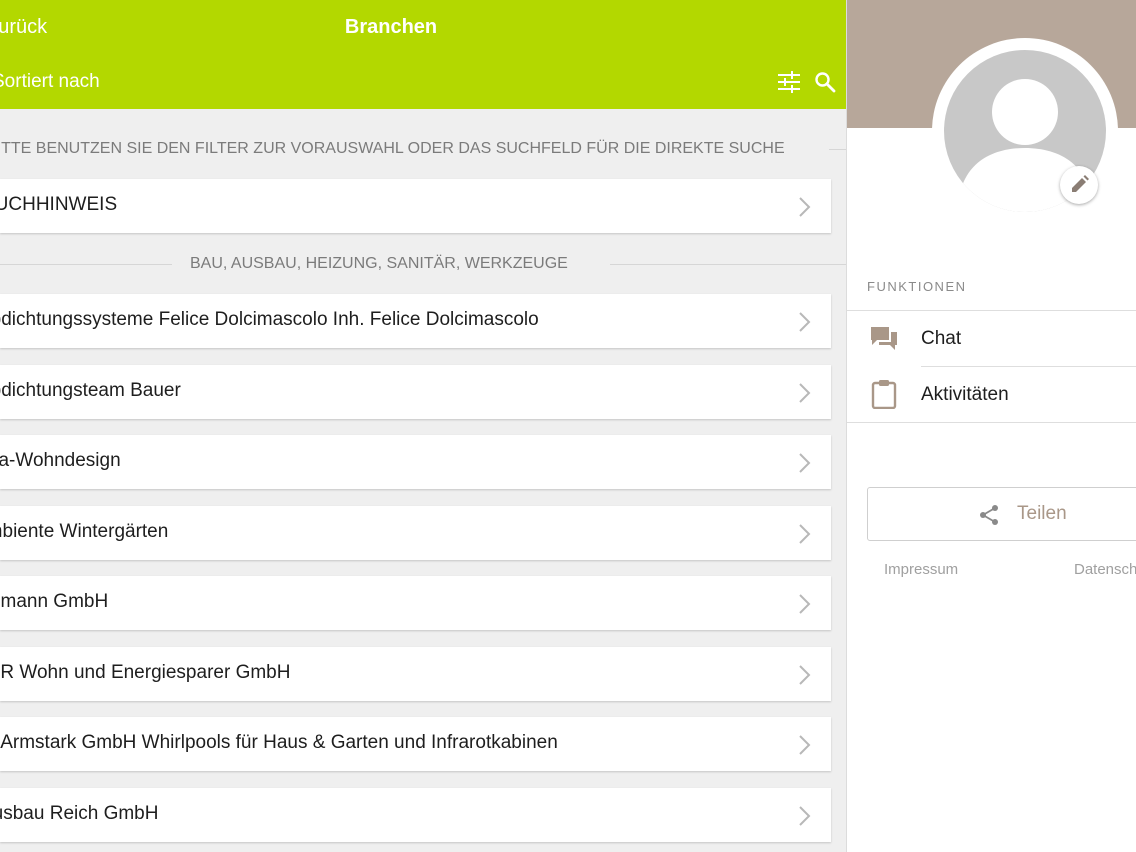  What do you see at coordinates (54, 601) in the screenshot?
I see `list-item-label: Ammann GmbH` at bounding box center [54, 601].